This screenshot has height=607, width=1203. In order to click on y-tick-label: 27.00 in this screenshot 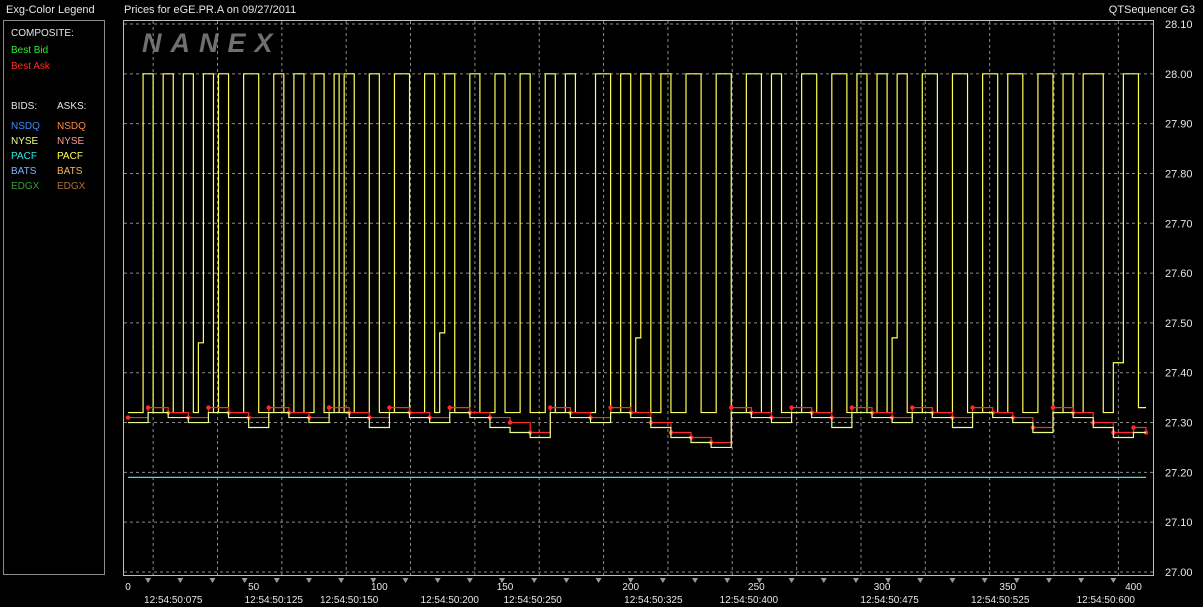, I will do `click(1179, 573)`.